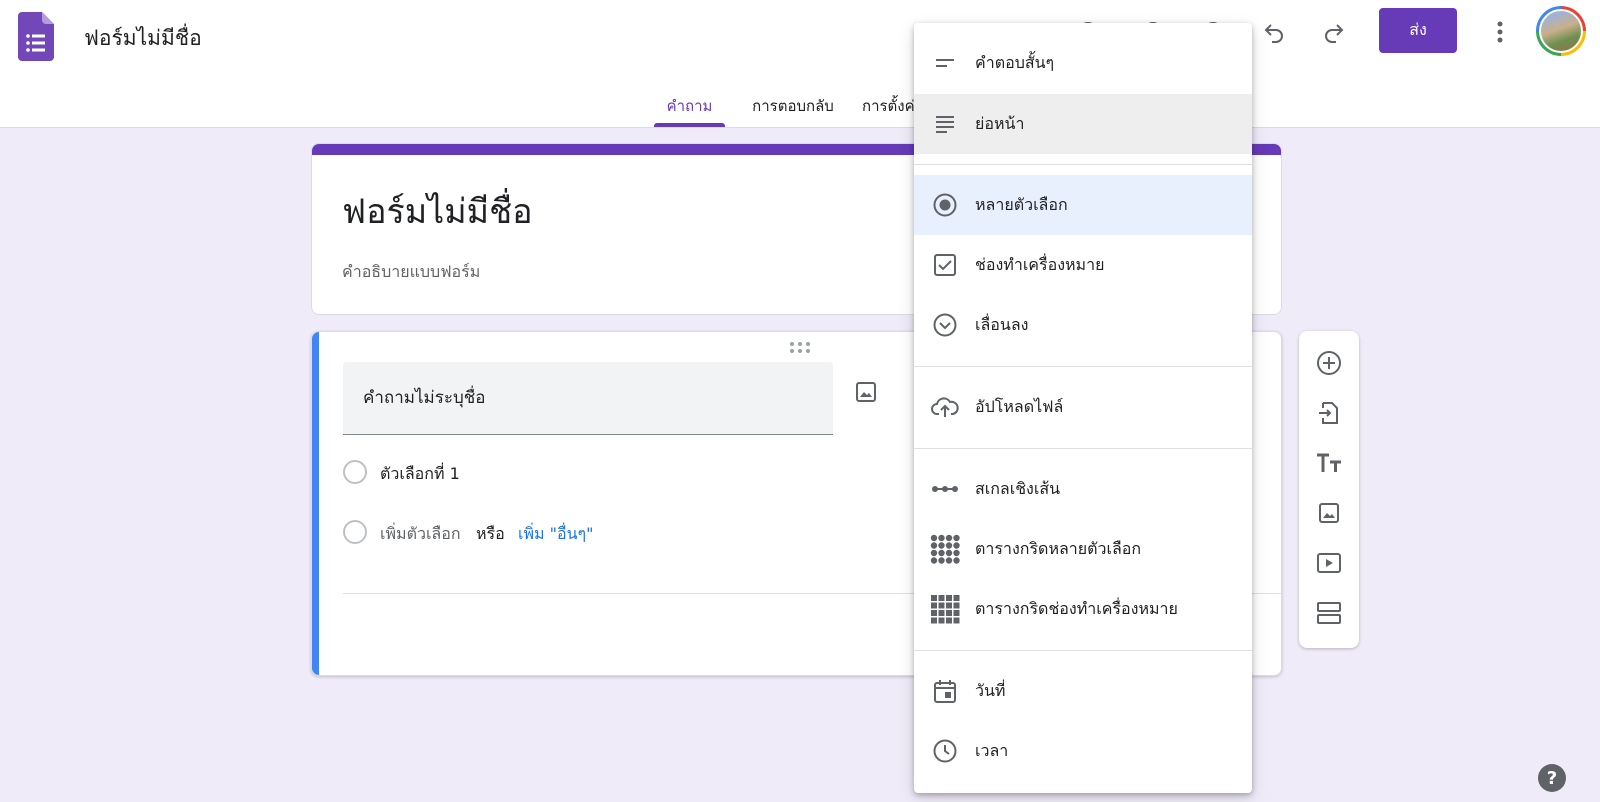 The image size is (1600, 802). What do you see at coordinates (945, 205) in the screenshot?
I see `radio-icon` at bounding box center [945, 205].